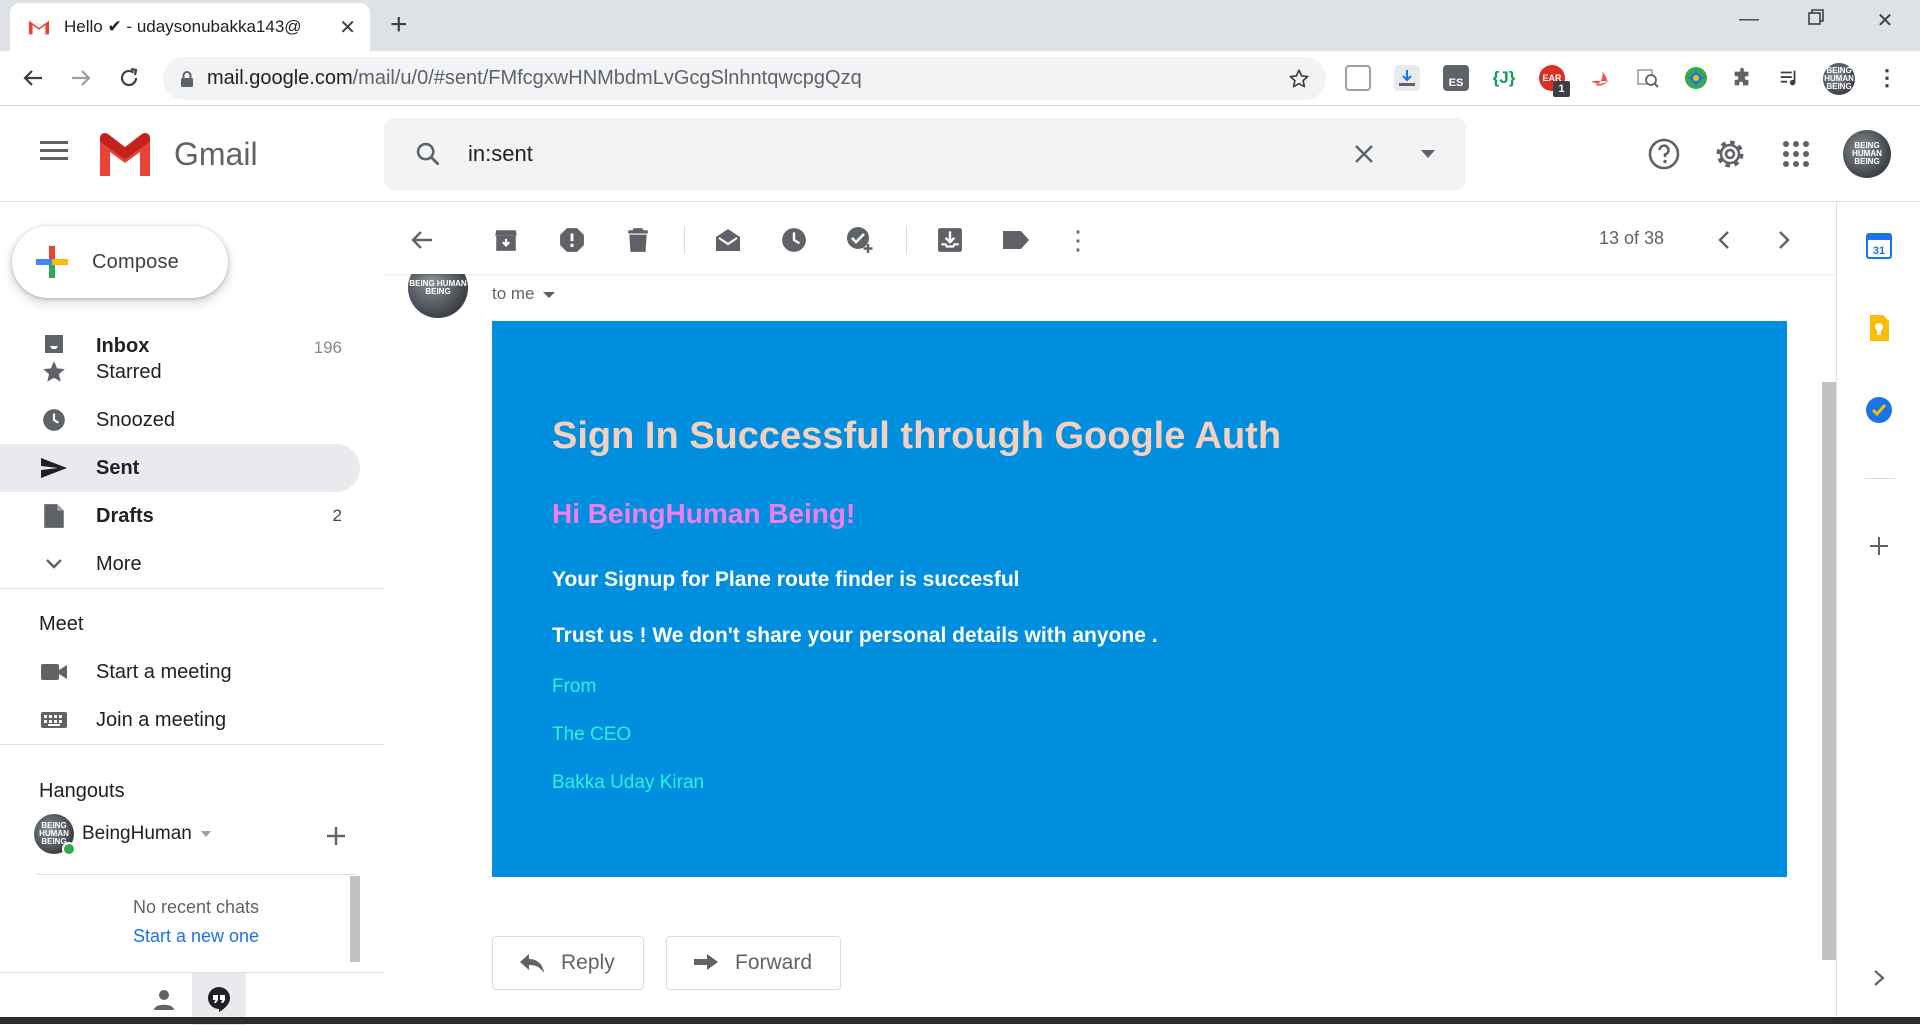 This screenshot has height=1025, width=1920. Describe the element at coordinates (1816, 20) in the screenshot. I see `restore-icon` at that location.